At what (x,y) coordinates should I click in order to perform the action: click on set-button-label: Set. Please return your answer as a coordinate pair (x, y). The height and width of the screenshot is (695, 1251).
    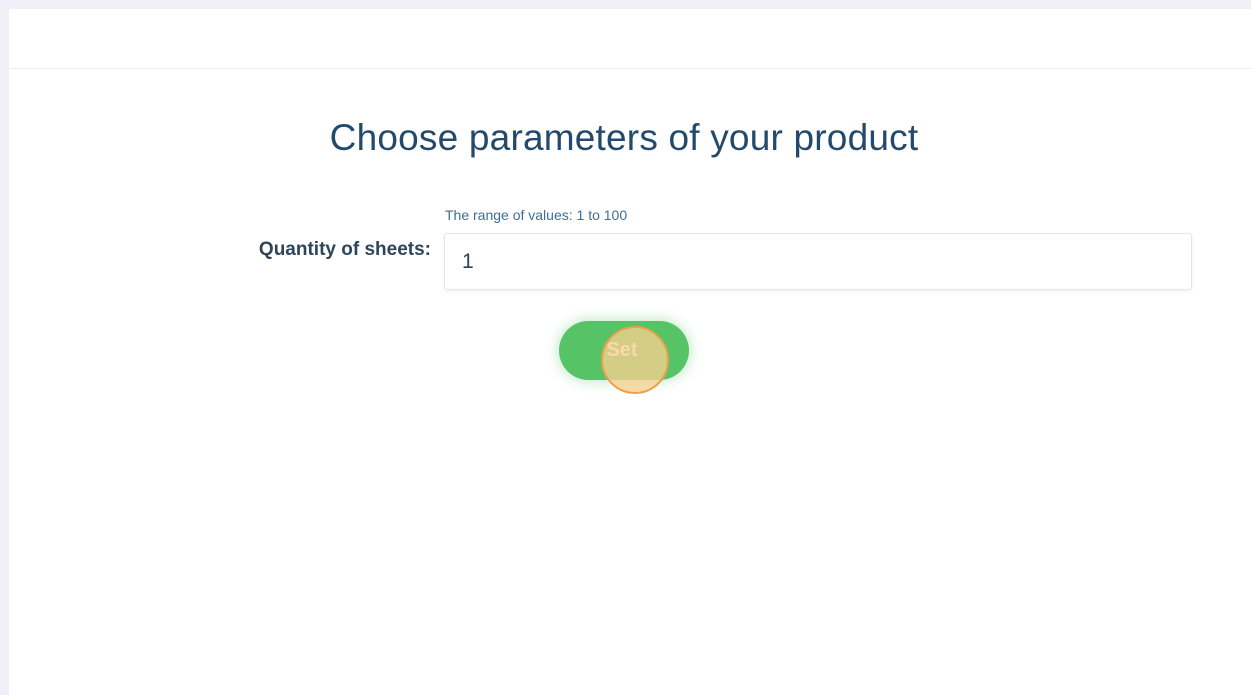
    Looking at the image, I should click on (622, 350).